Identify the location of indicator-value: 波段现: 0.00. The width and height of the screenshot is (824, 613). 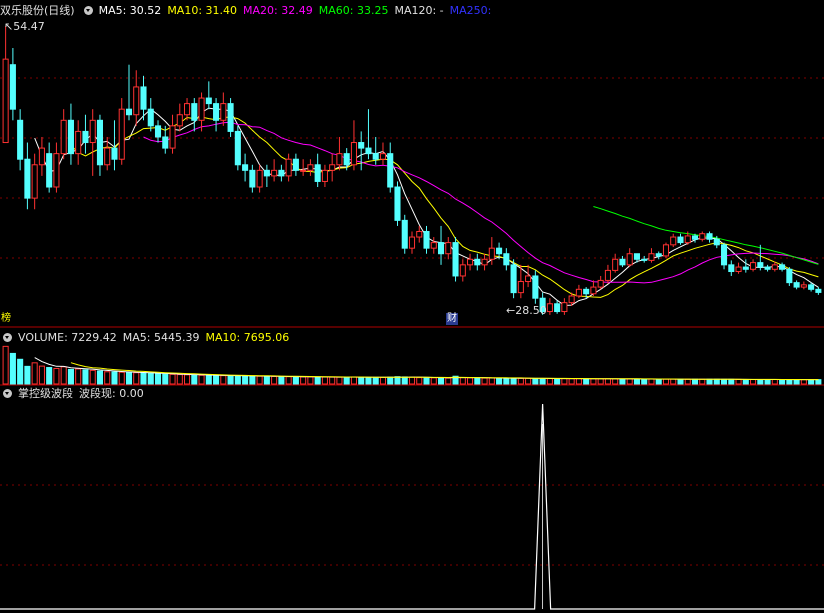
(111, 393).